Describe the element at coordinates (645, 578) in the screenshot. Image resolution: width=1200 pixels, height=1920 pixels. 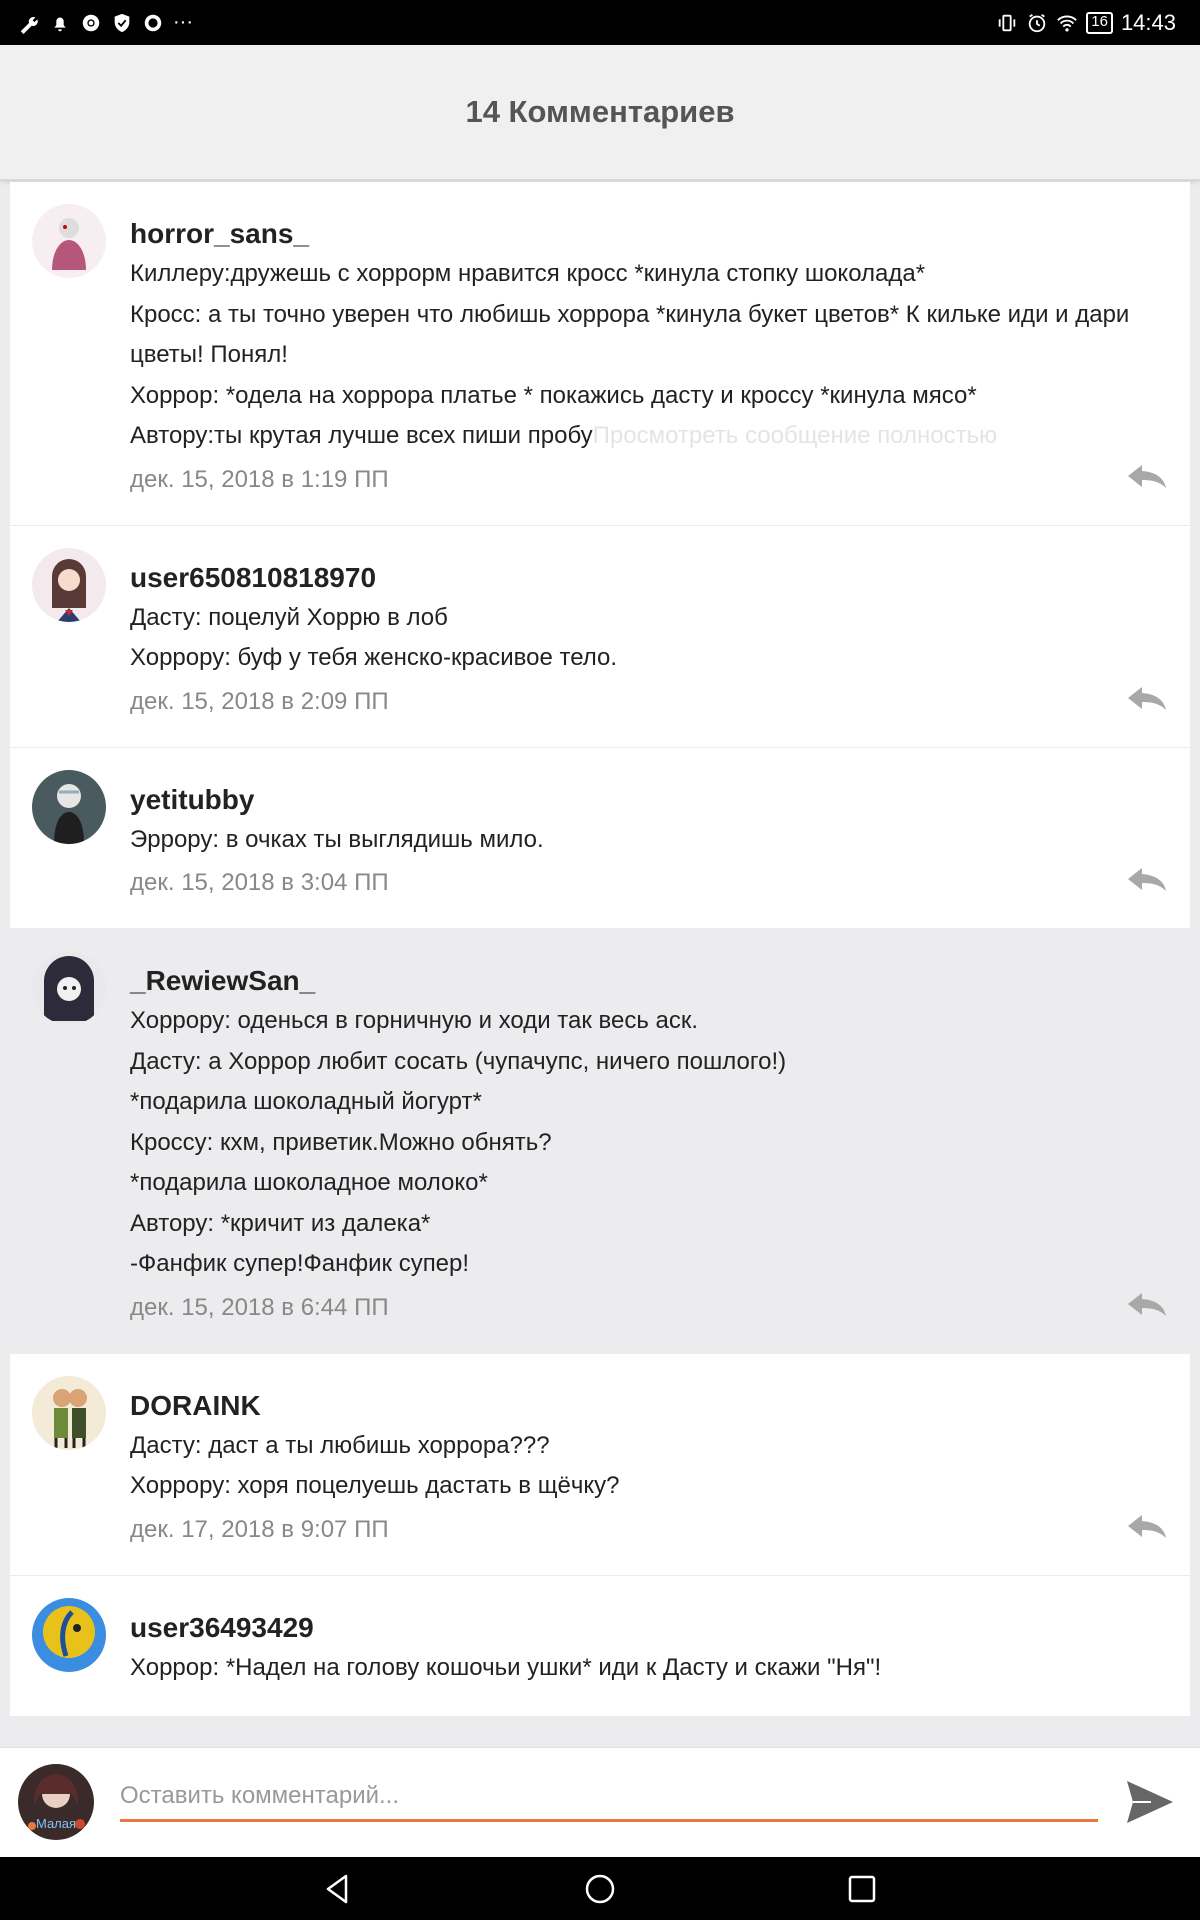
I see `comment-author: user650810818970` at that location.